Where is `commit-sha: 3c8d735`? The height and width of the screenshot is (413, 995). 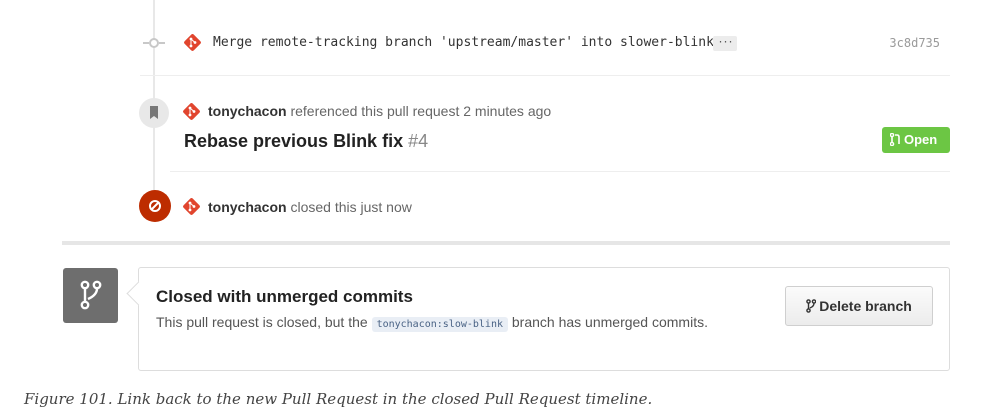 commit-sha: 3c8d735 is located at coordinates (914, 43).